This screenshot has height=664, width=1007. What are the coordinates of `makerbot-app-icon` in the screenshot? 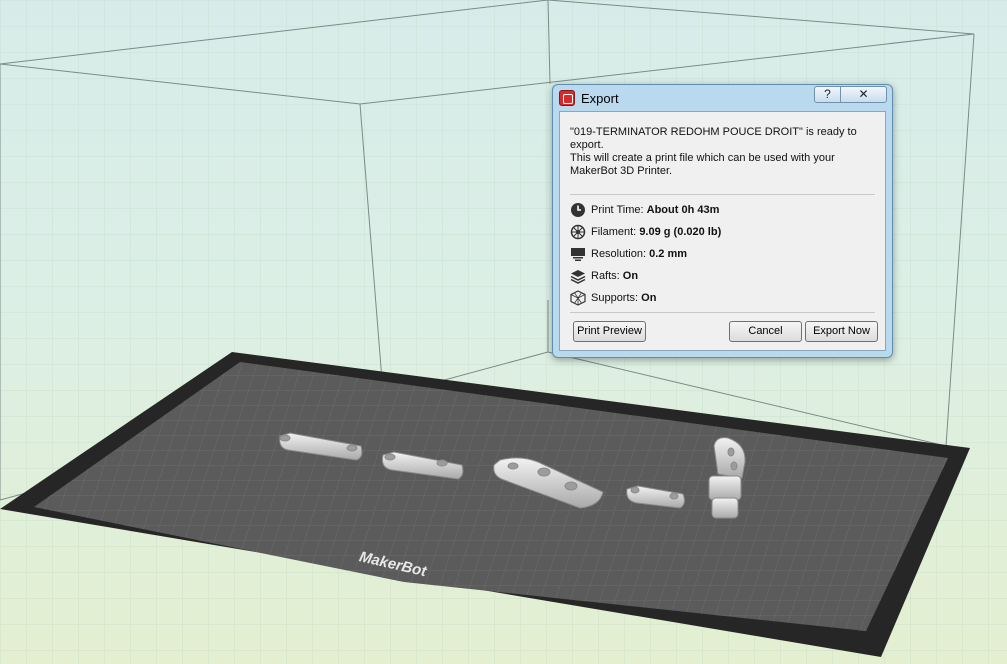 It's located at (567, 98).